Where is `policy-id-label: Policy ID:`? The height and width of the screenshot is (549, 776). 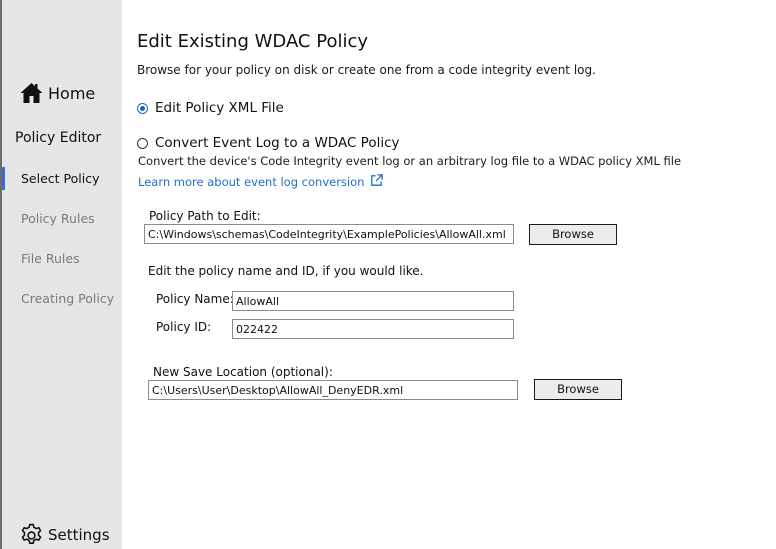 policy-id-label: Policy ID: is located at coordinates (184, 327).